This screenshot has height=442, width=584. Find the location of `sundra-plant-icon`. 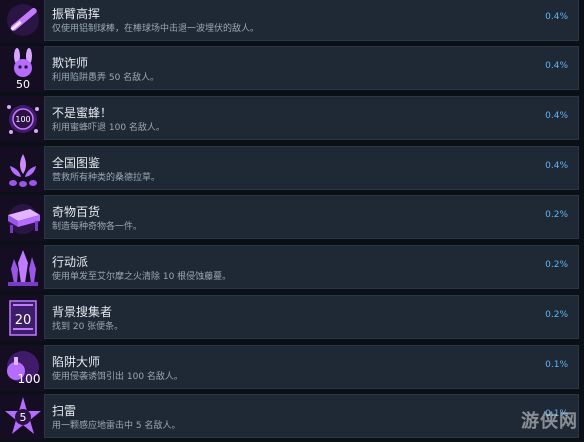

sundra-plant-icon is located at coordinates (23, 169).